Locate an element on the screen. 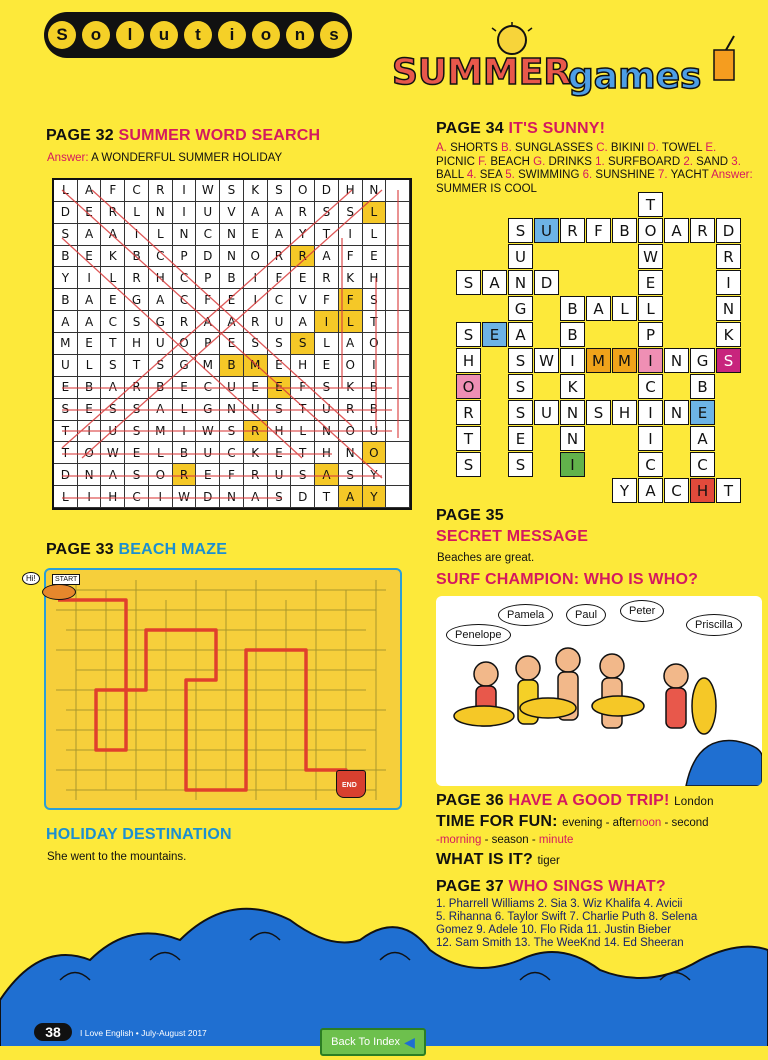  p34-answer-word: SUNGLASSES is located at coordinates (556, 148).